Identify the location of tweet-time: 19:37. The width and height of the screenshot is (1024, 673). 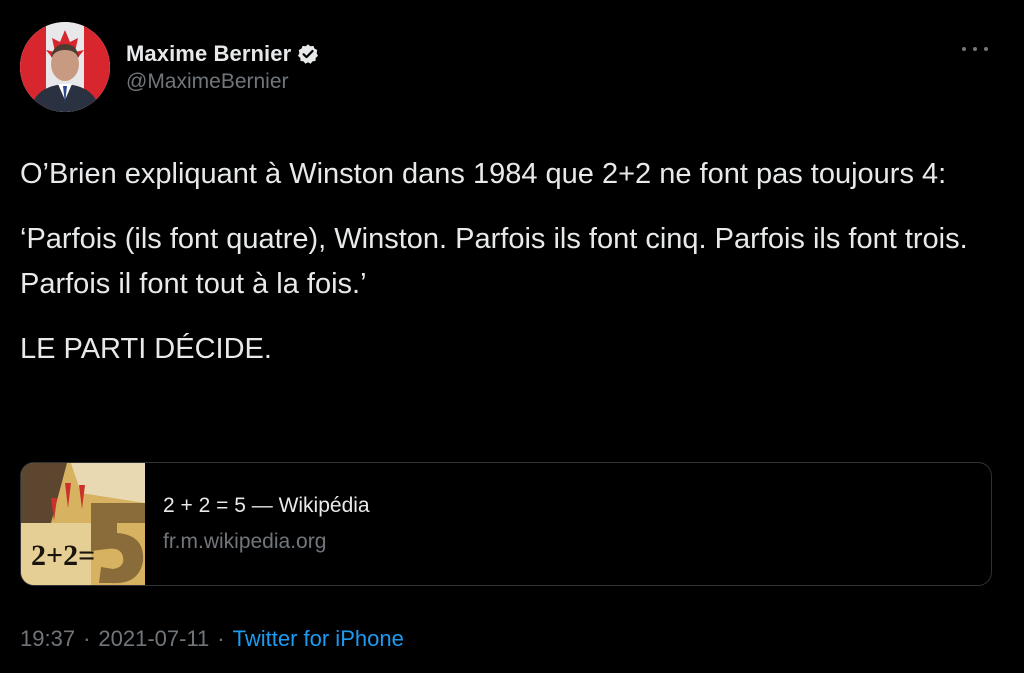
(47, 639).